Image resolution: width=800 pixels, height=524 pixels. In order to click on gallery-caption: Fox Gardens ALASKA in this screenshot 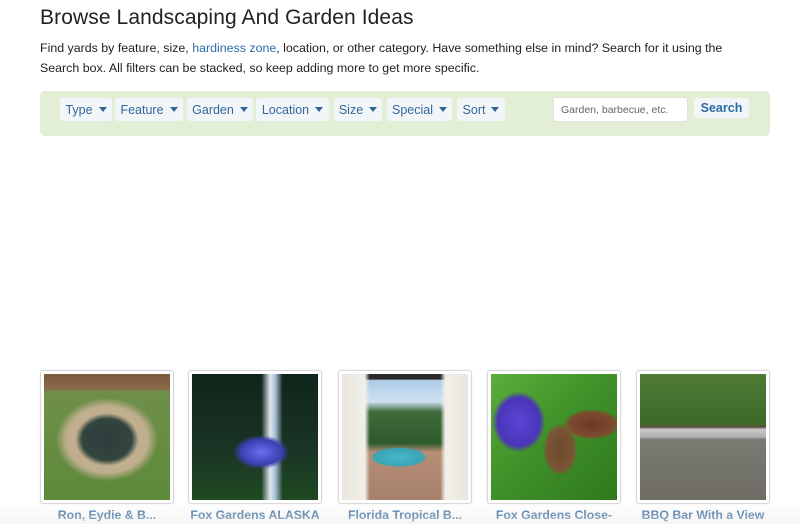, I will do `click(255, 515)`.